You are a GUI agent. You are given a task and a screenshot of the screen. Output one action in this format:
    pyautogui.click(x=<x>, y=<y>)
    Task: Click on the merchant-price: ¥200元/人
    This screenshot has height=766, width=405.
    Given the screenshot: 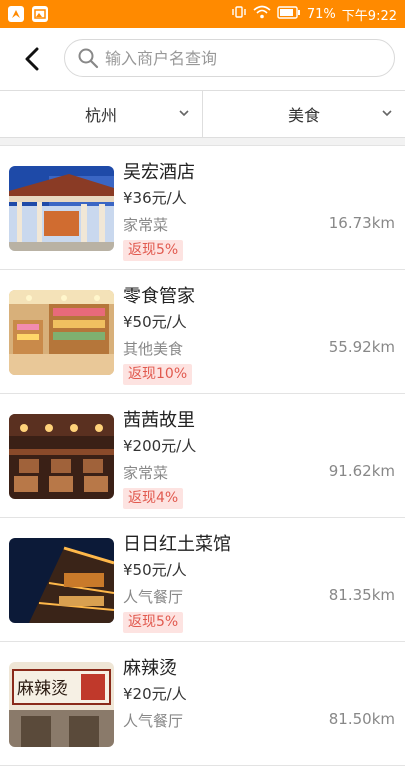 What is the action you would take?
    pyautogui.click(x=160, y=446)
    